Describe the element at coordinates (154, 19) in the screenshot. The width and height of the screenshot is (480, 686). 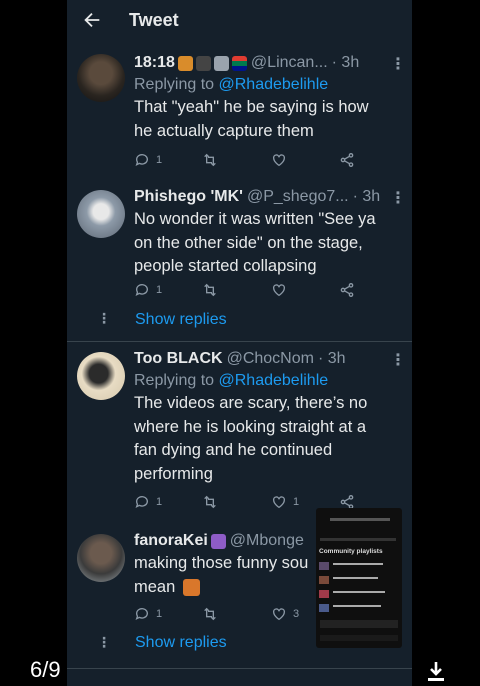
I see `page-title: Tweet` at that location.